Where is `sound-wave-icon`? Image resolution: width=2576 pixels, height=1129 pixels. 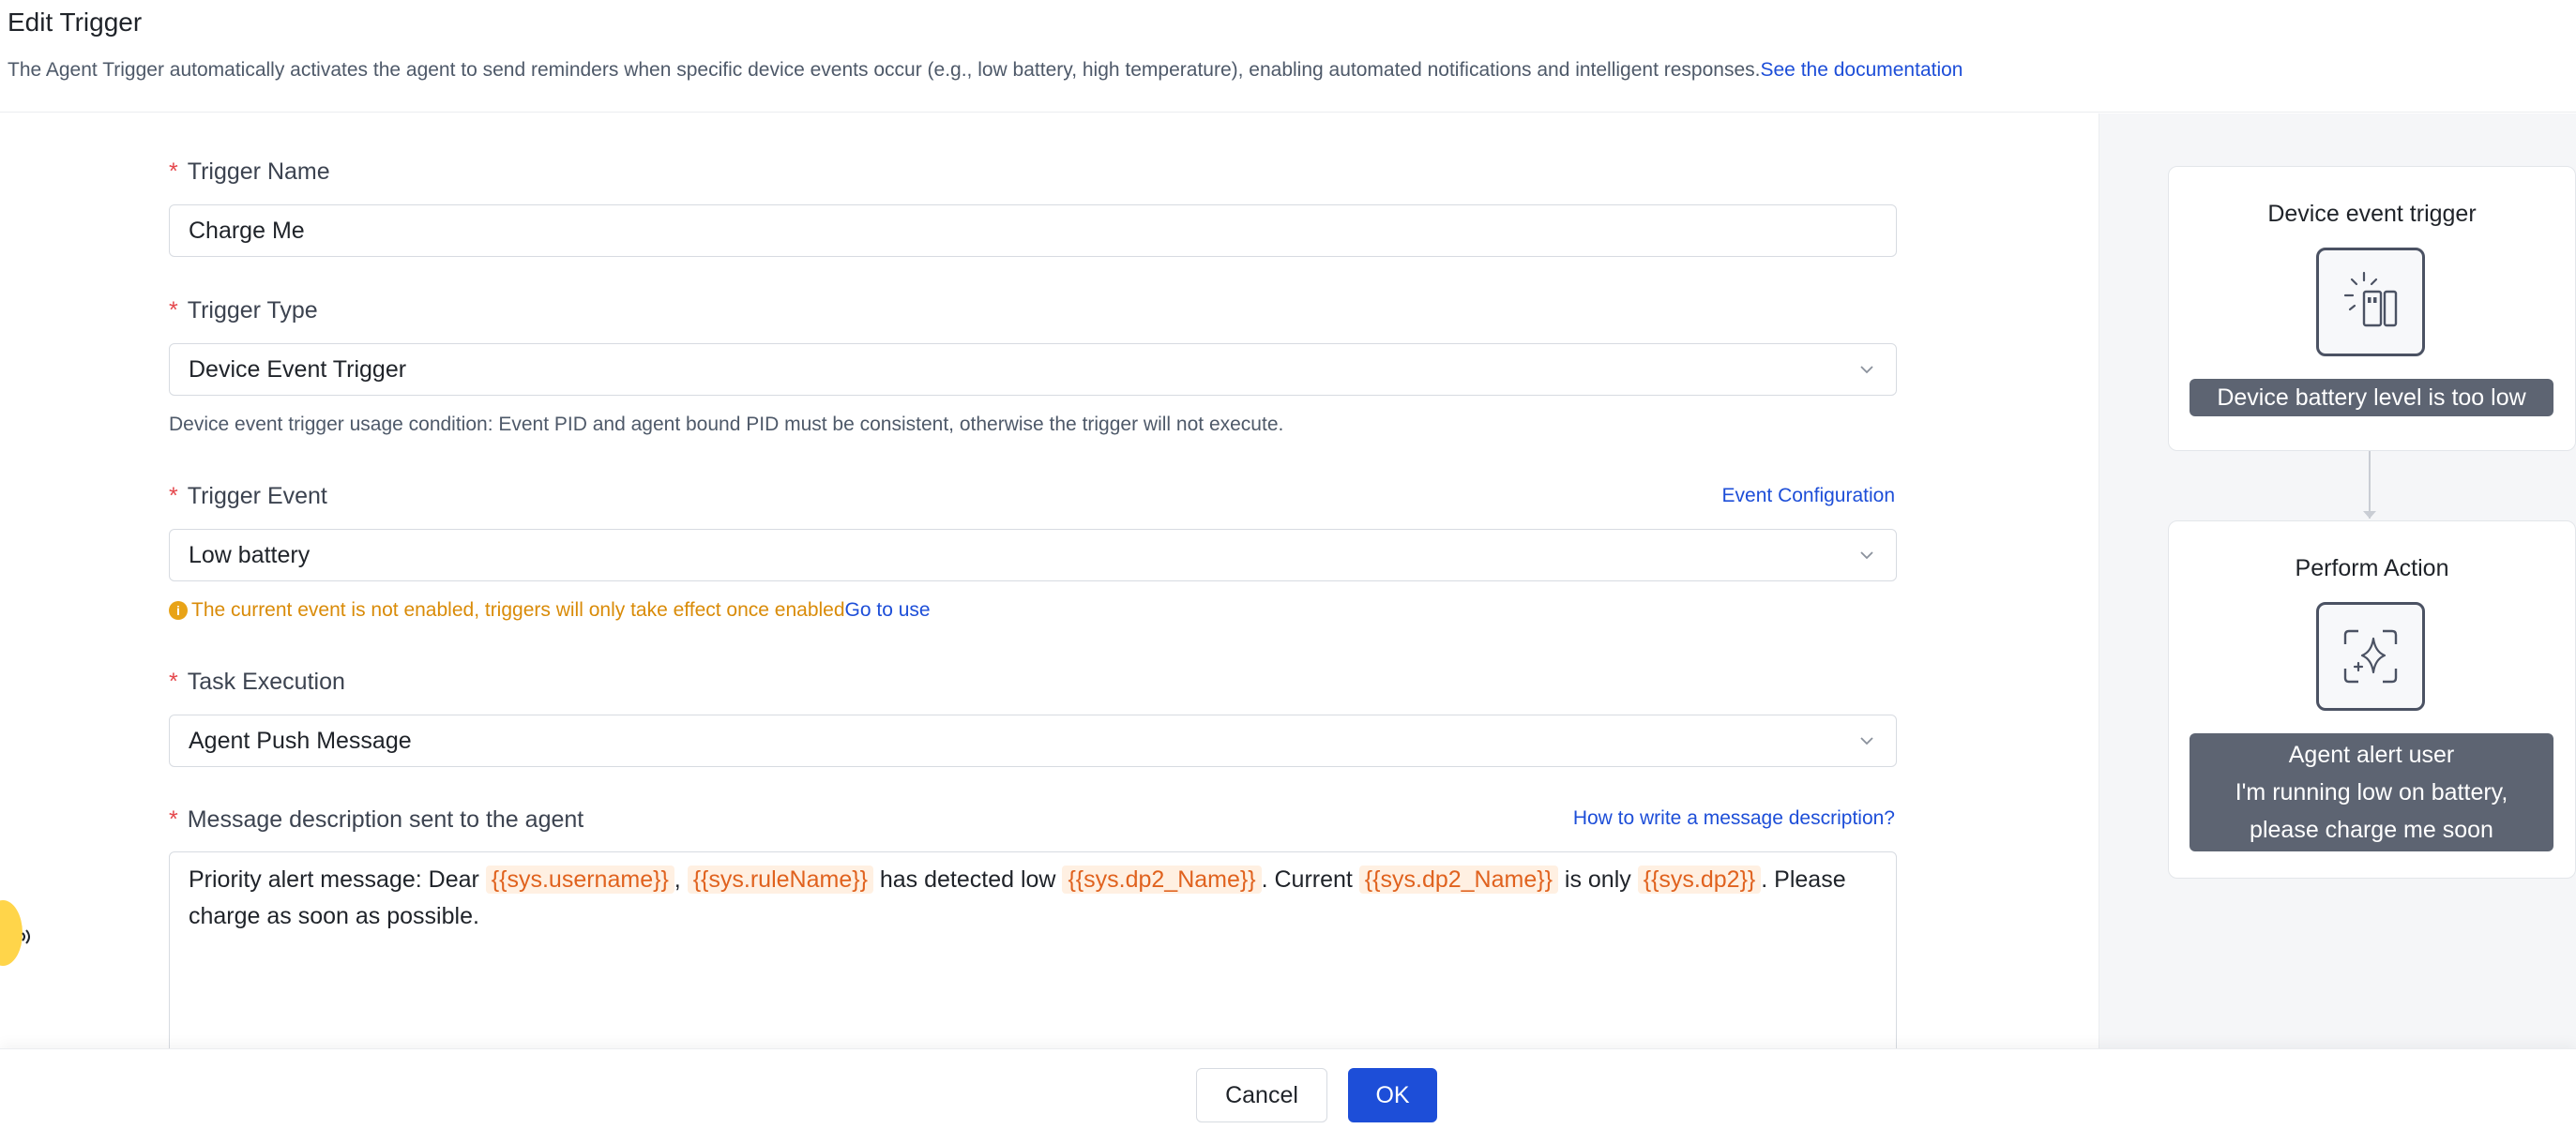 sound-wave-icon is located at coordinates (26, 936).